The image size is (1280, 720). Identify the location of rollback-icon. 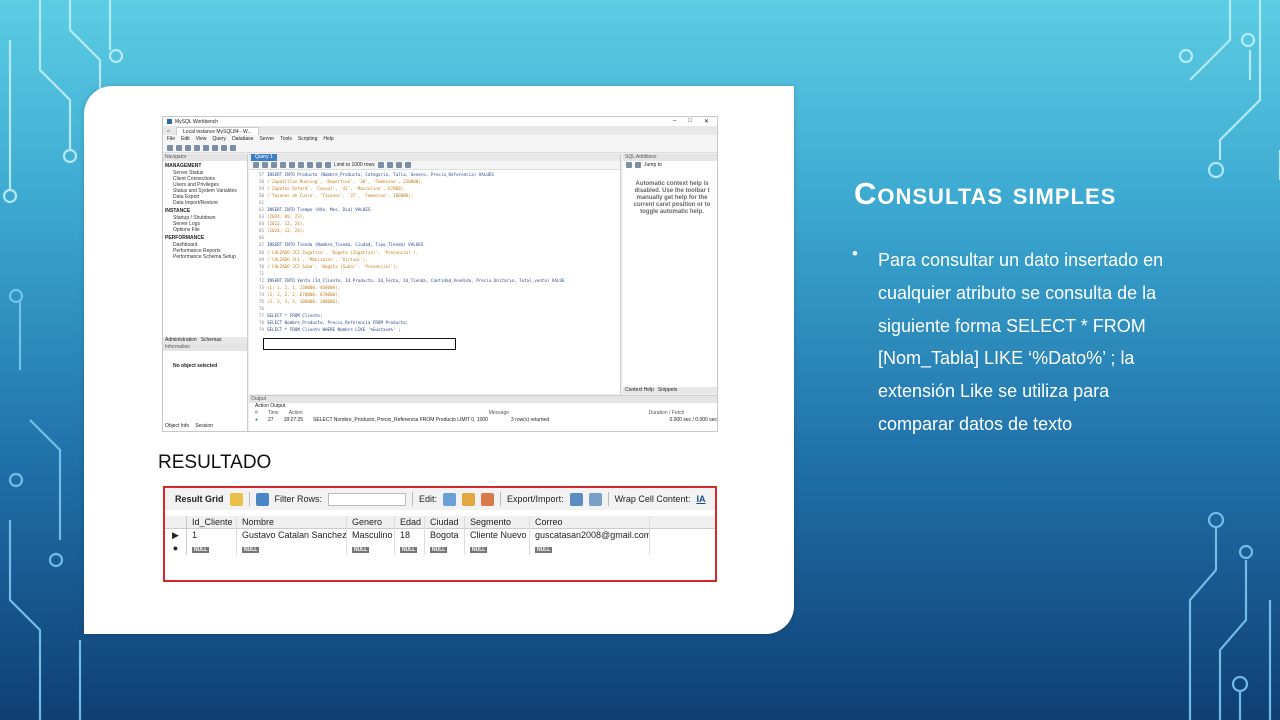
(328, 165).